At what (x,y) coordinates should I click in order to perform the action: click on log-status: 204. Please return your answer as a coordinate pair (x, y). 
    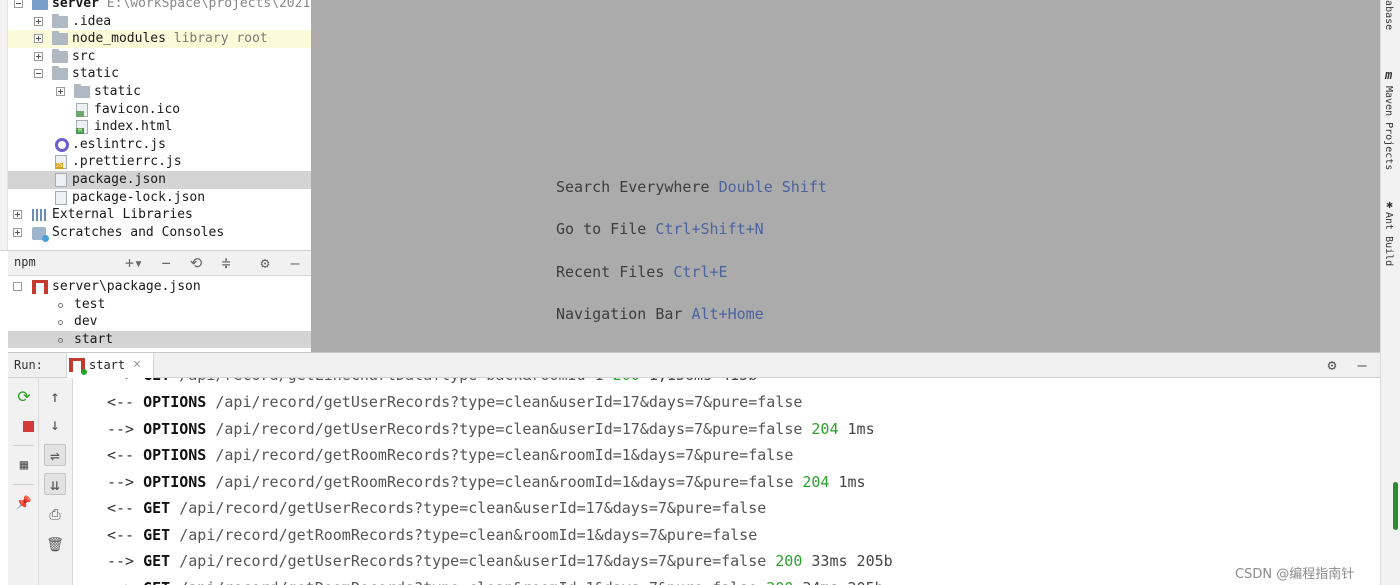
    Looking at the image, I should click on (825, 428).